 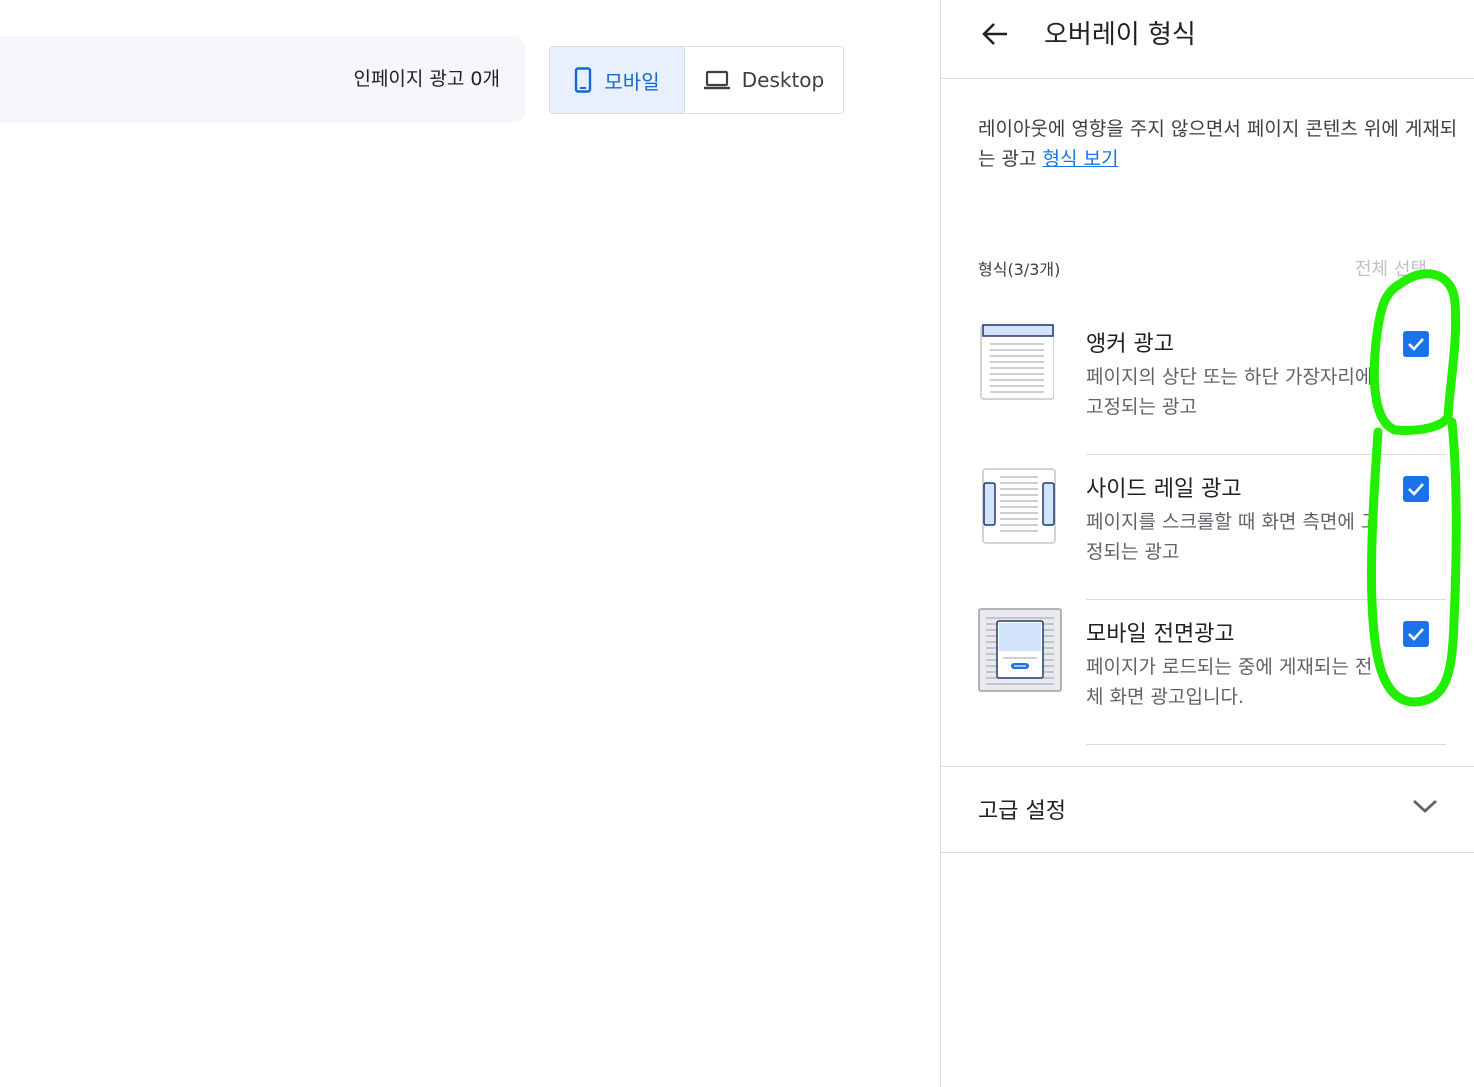 I want to click on laptop-icon, so click(x=716, y=80).